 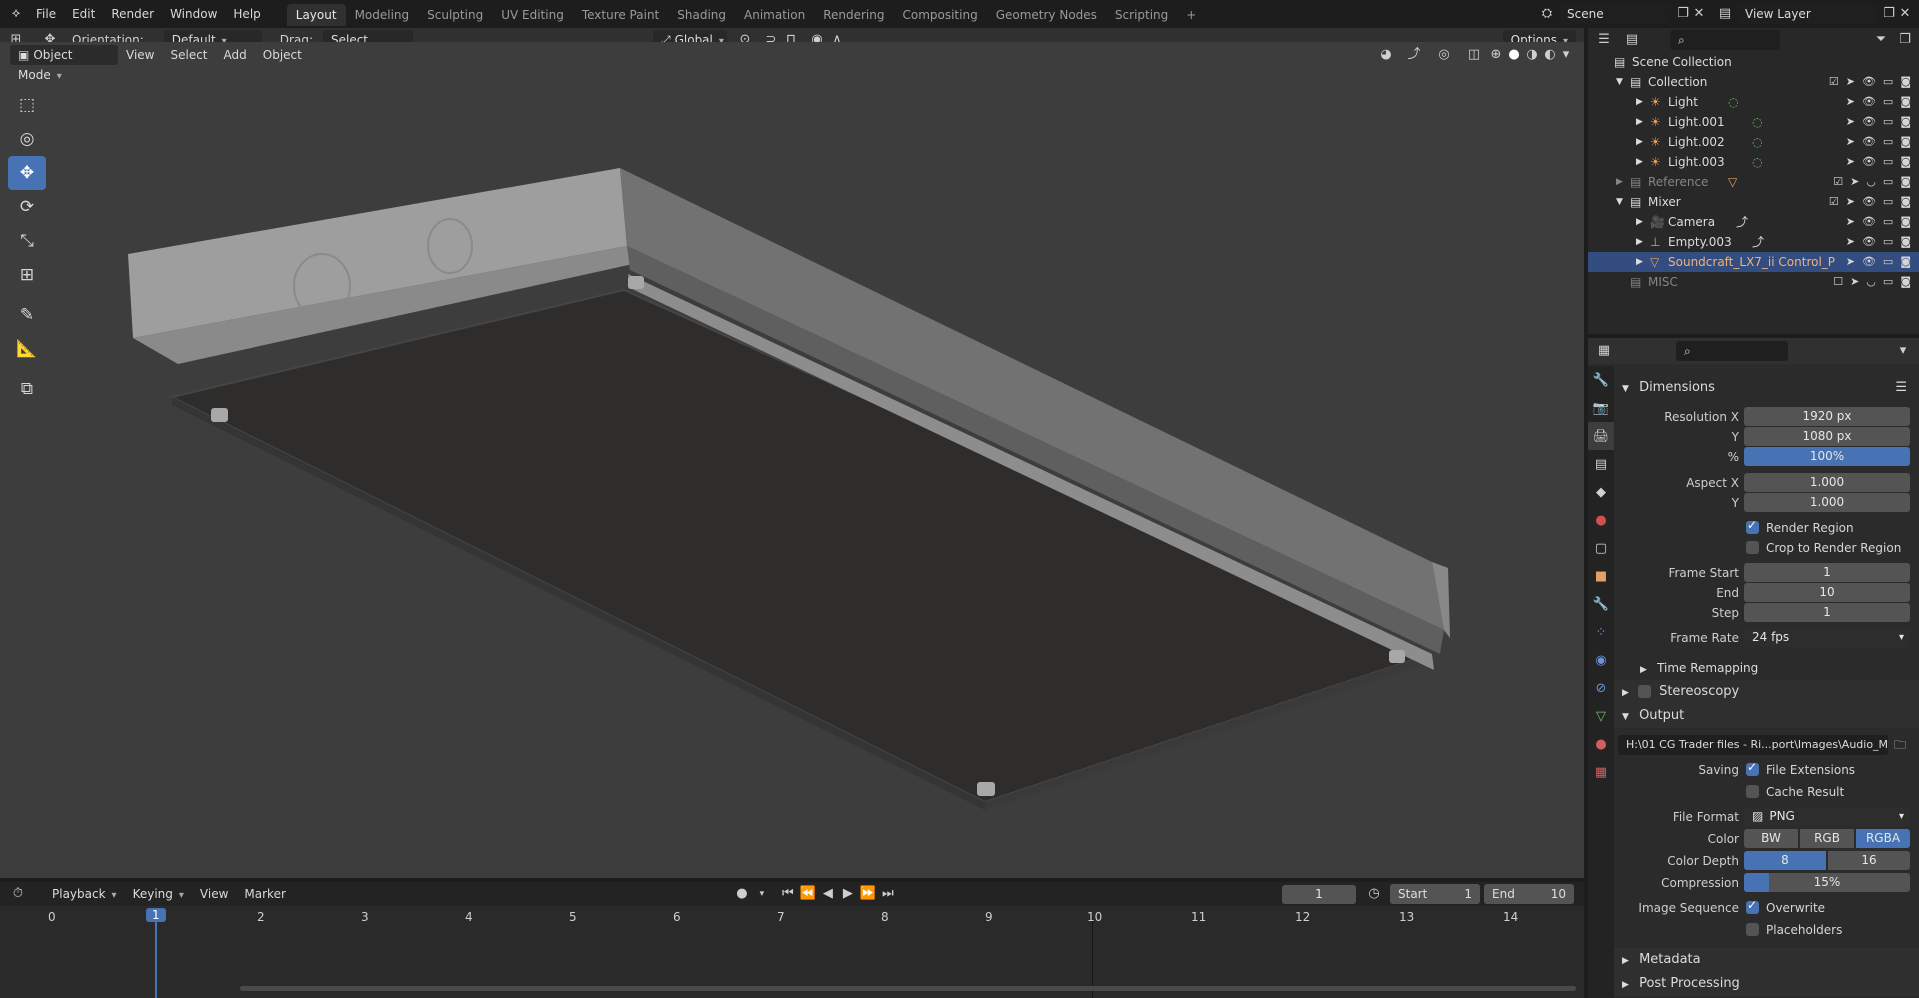 I want to click on particles-tab: ⁘, so click(x=1601, y=632).